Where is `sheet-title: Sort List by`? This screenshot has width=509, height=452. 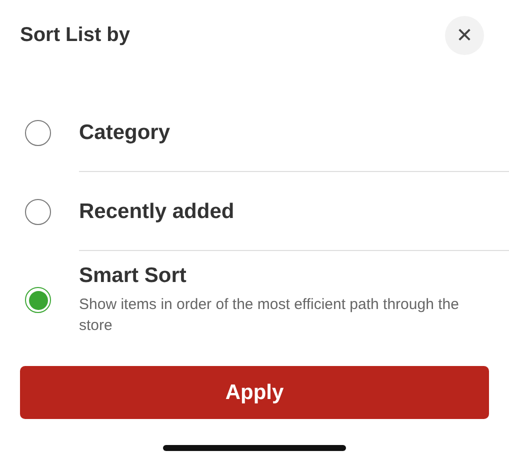 sheet-title: Sort List by is located at coordinates (75, 35).